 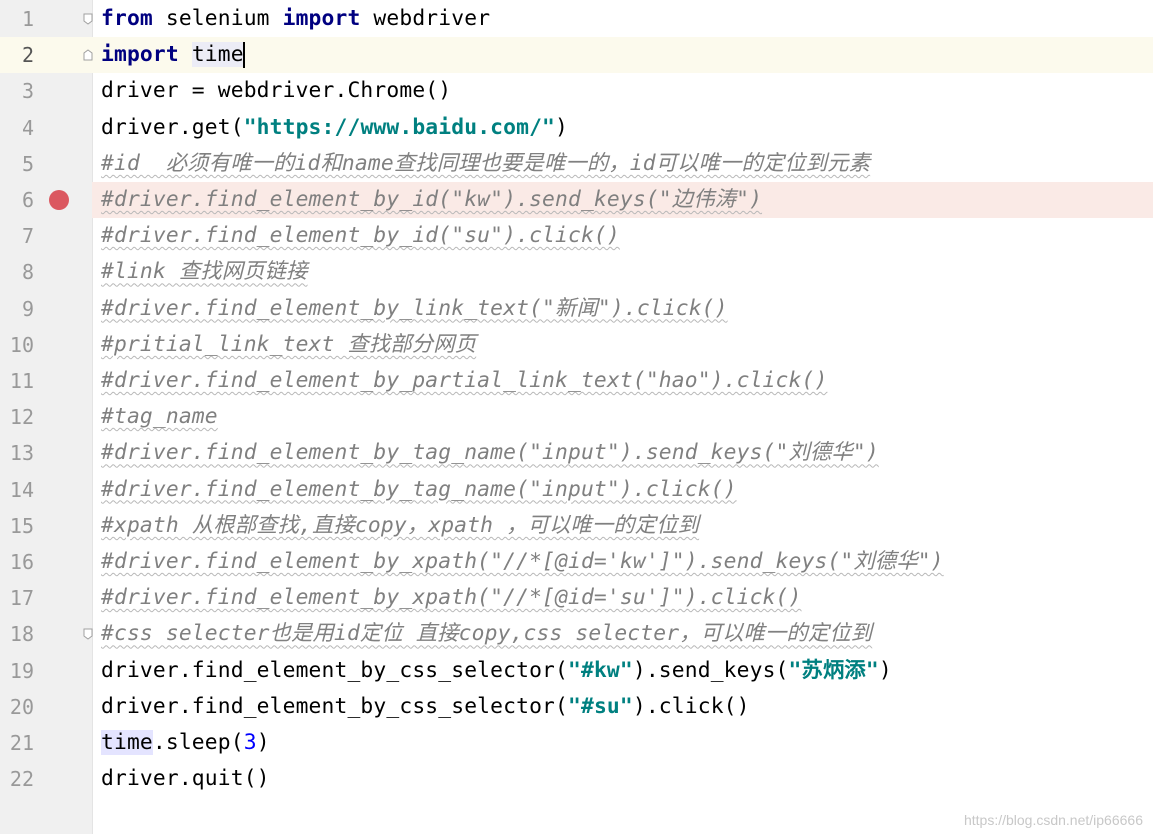 I want to click on line-number: 3, so click(x=27, y=91).